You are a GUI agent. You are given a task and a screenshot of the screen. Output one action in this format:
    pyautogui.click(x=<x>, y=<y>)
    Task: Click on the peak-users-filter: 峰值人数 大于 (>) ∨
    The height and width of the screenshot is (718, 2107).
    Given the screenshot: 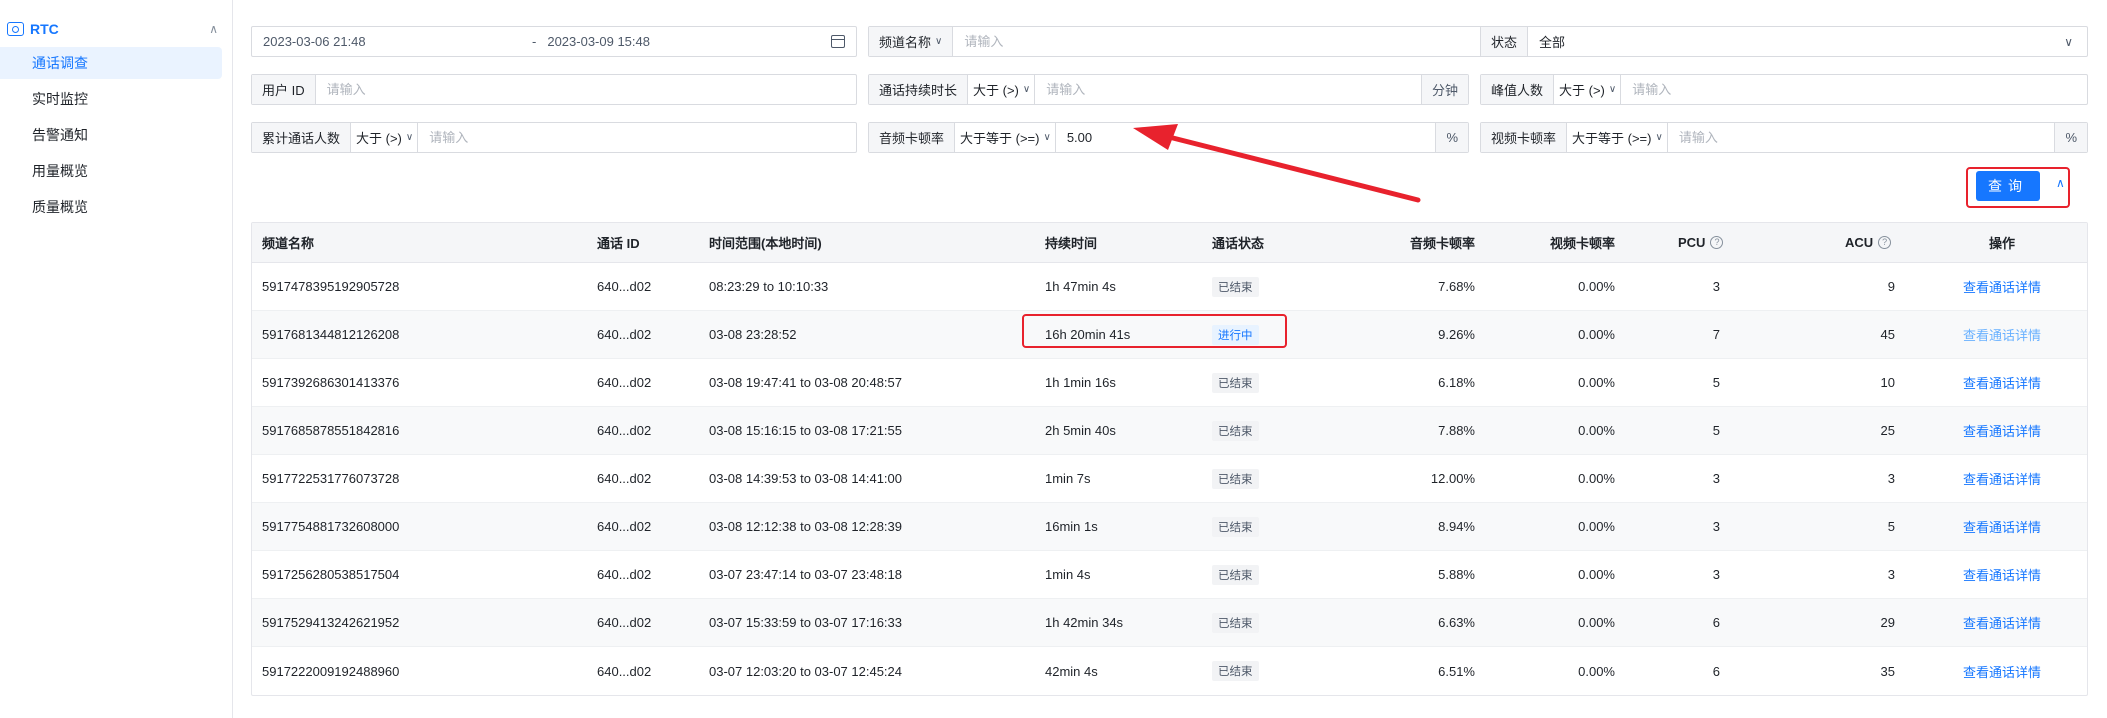 What is the action you would take?
    pyautogui.click(x=1784, y=89)
    